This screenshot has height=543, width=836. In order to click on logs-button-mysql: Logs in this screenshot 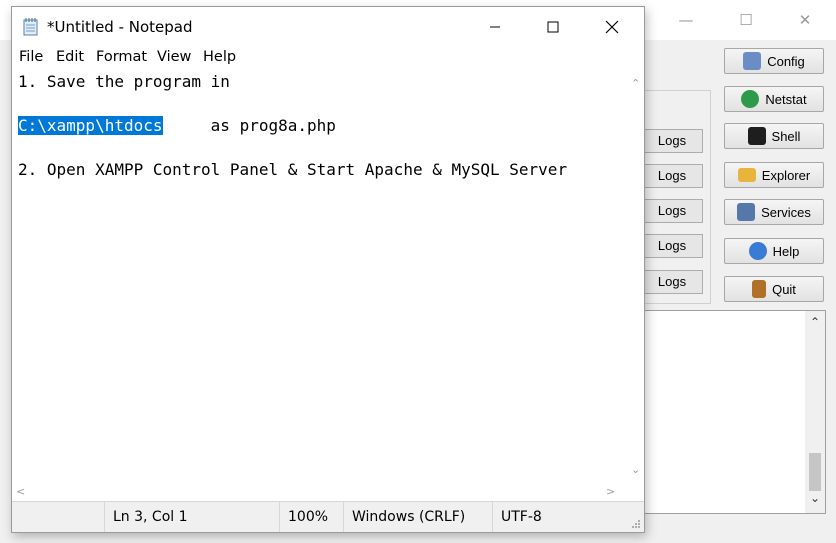, I will do `click(672, 176)`.